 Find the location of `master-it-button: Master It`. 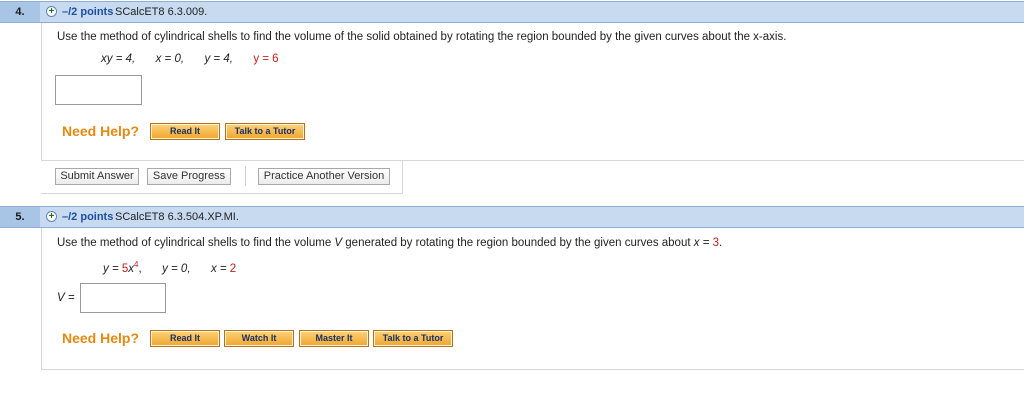

master-it-button: Master It is located at coordinates (334, 338).